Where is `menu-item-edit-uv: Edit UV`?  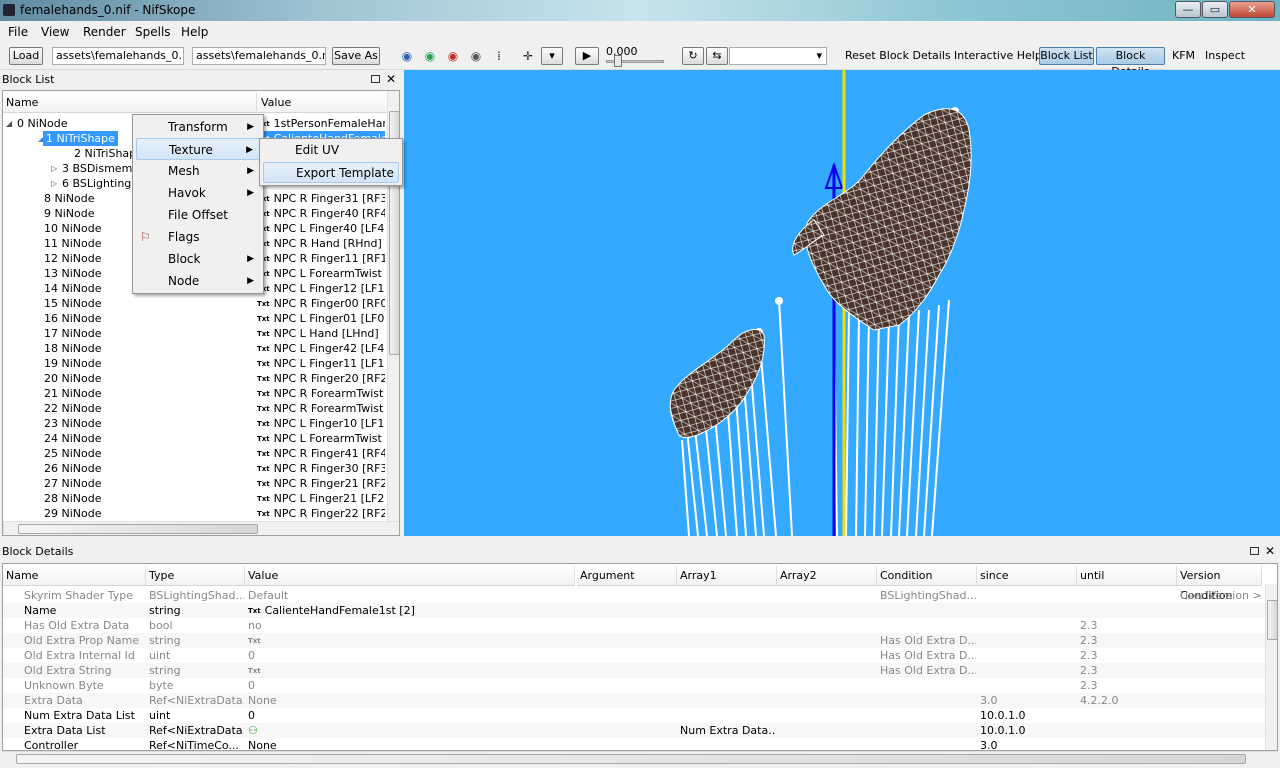 menu-item-edit-uv: Edit UV is located at coordinates (331, 150).